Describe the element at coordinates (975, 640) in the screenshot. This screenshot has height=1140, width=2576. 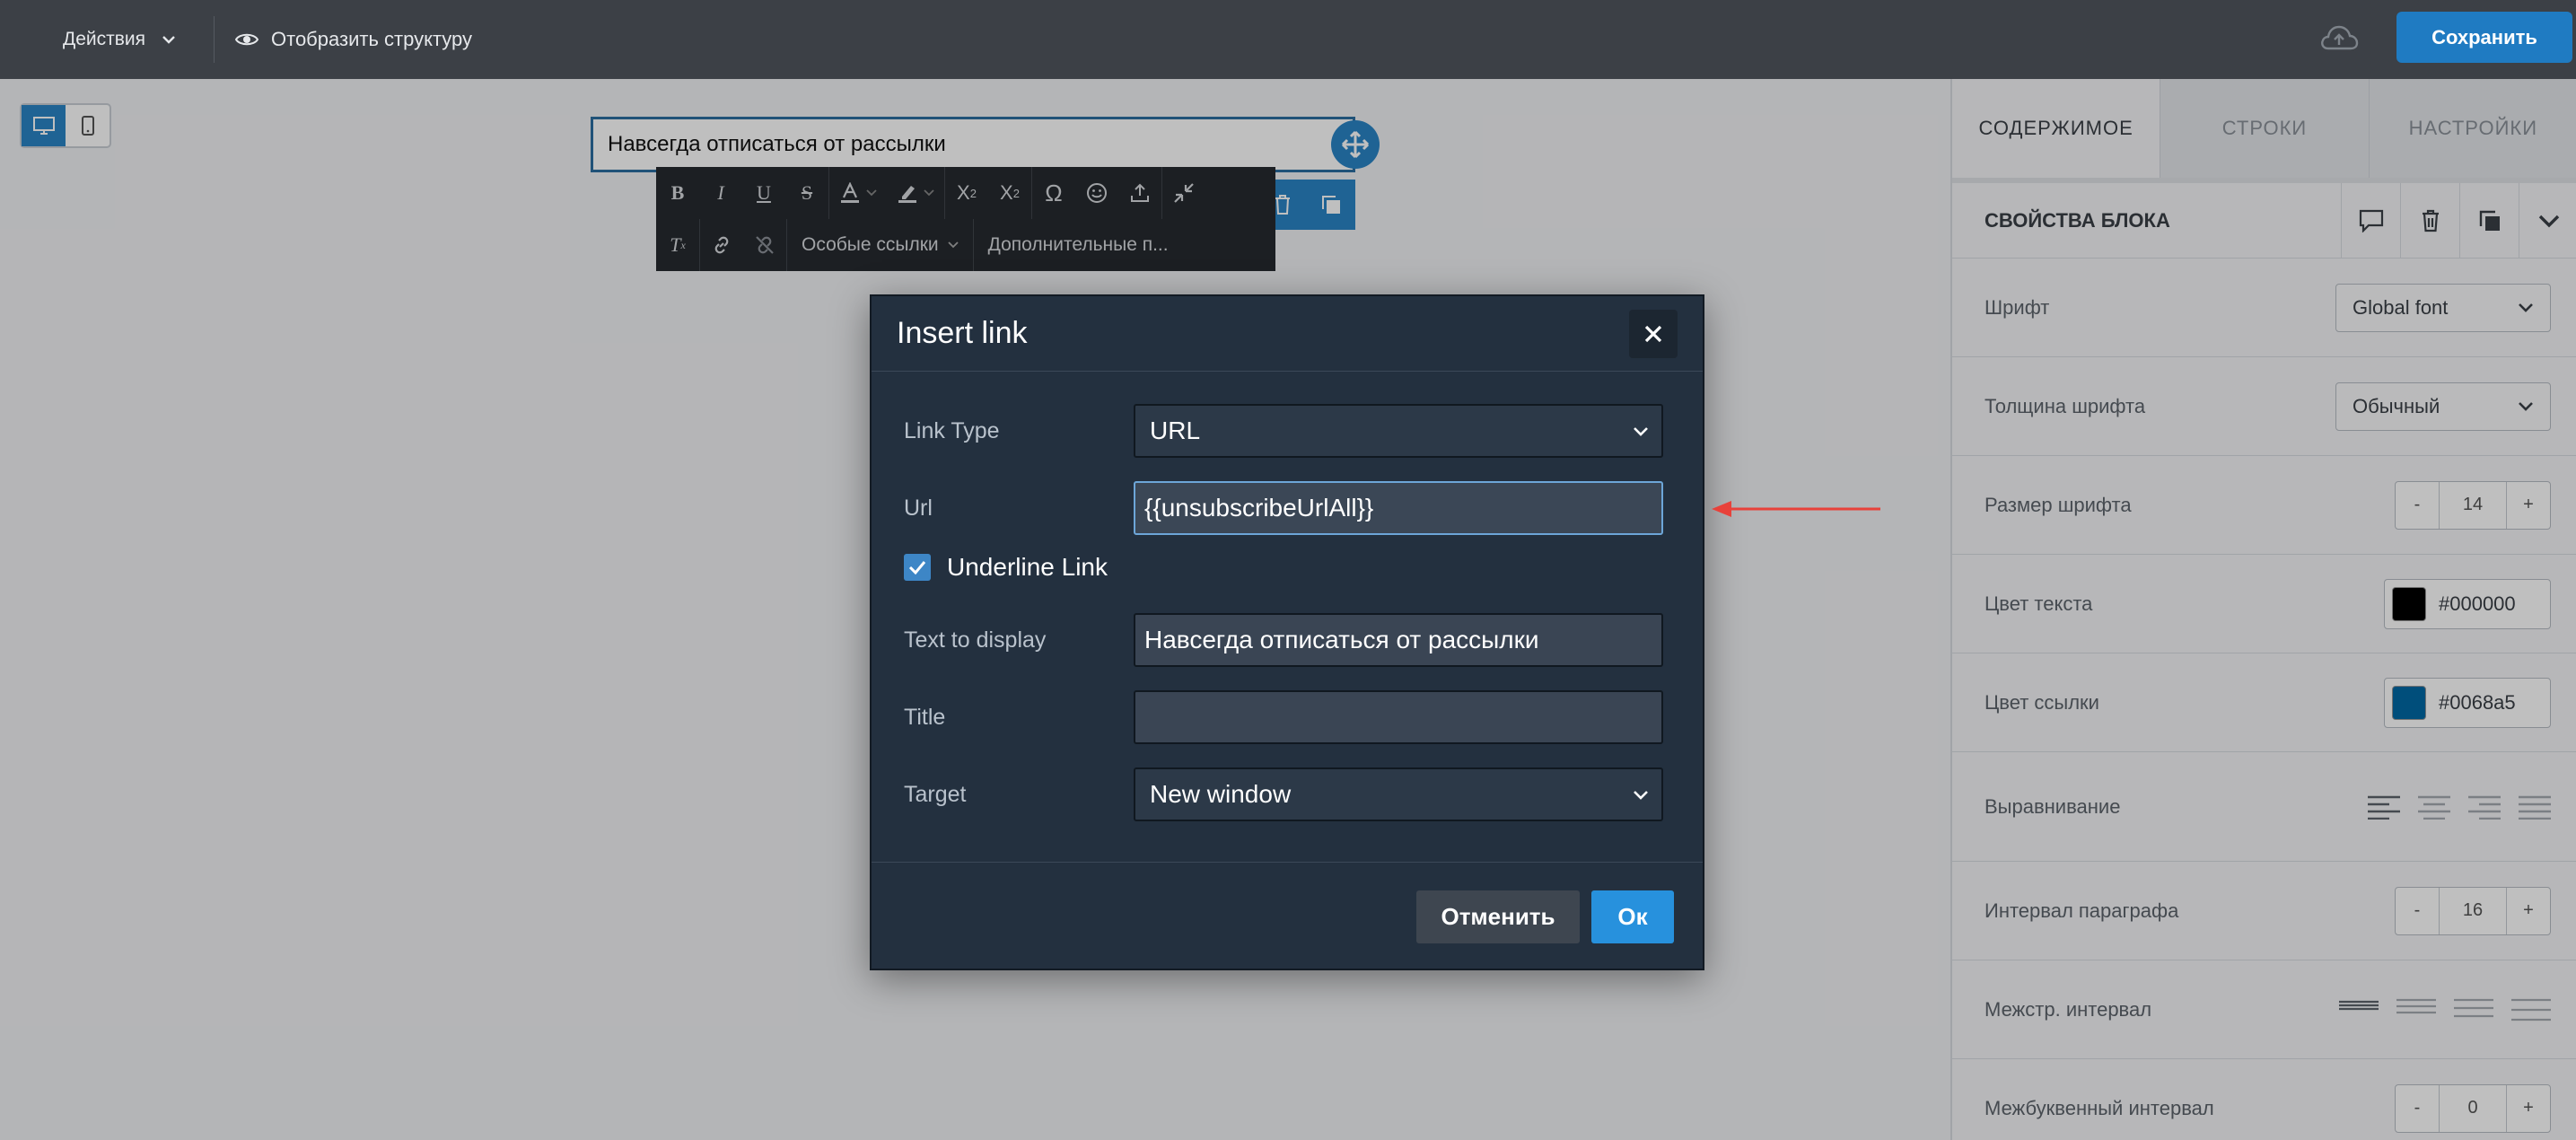
I see `text-to-display-label: Text to display` at that location.